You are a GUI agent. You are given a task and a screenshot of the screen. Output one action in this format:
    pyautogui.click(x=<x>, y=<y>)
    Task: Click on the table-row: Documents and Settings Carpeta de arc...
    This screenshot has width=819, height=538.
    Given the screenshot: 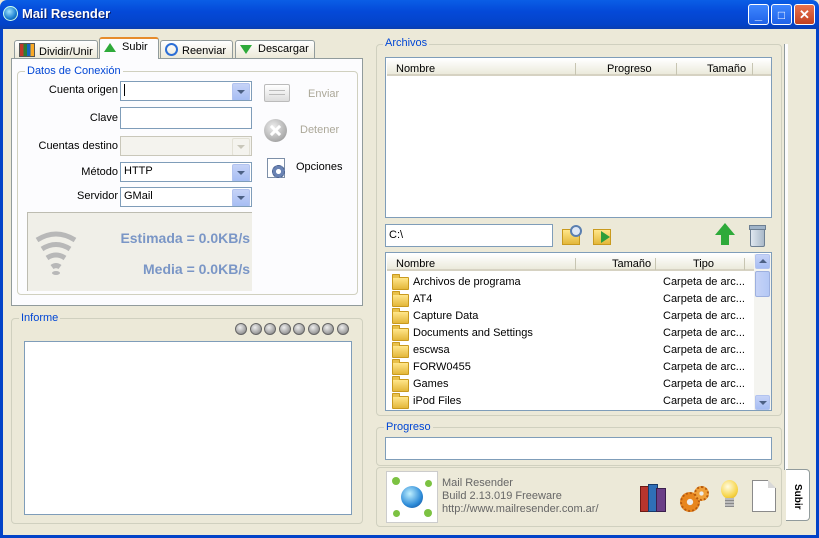 What is the action you would take?
    pyautogui.click(x=571, y=333)
    